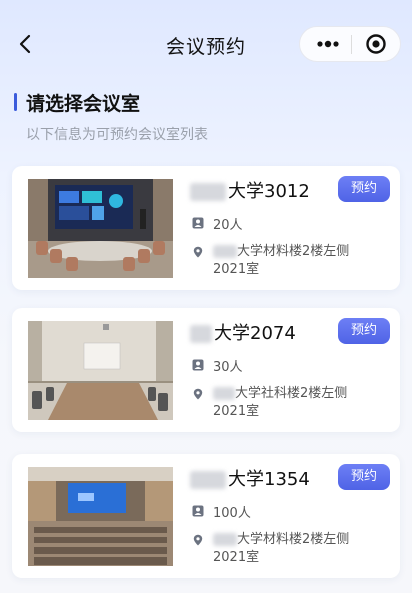 The width and height of the screenshot is (412, 593). I want to click on more-dots-icon, so click(328, 44).